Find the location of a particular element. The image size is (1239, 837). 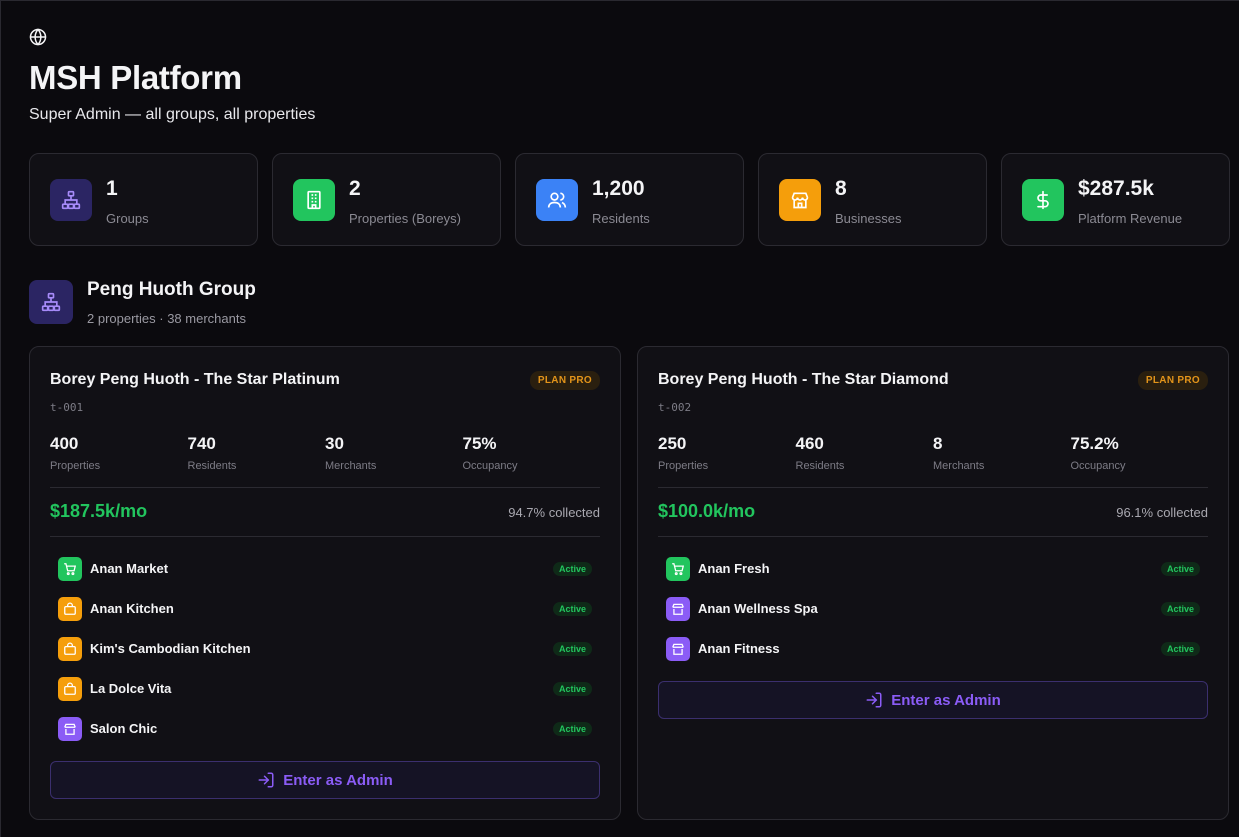

property-id: t-002 is located at coordinates (675, 407).